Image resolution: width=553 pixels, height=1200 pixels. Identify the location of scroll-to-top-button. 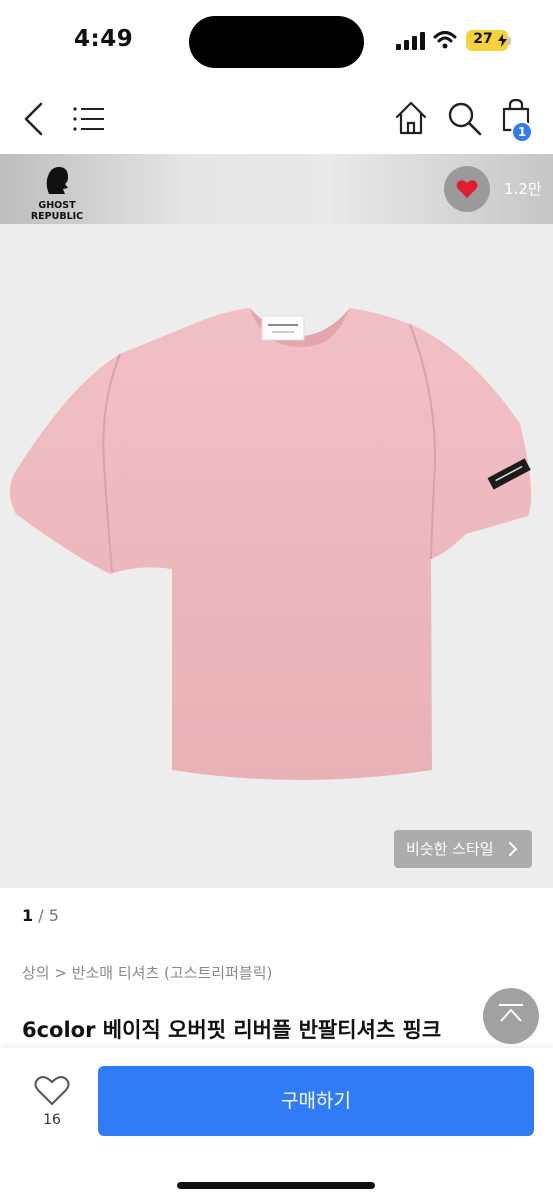
(511, 1016).